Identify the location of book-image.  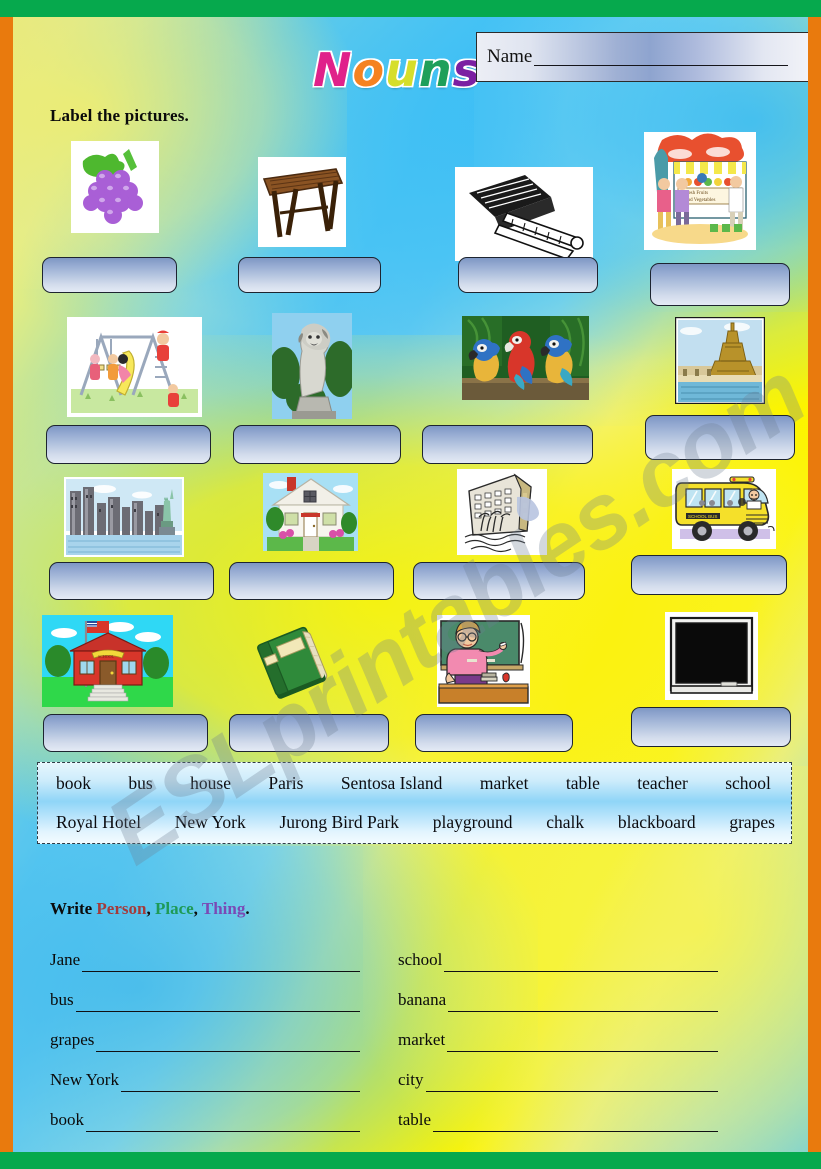
(292, 661).